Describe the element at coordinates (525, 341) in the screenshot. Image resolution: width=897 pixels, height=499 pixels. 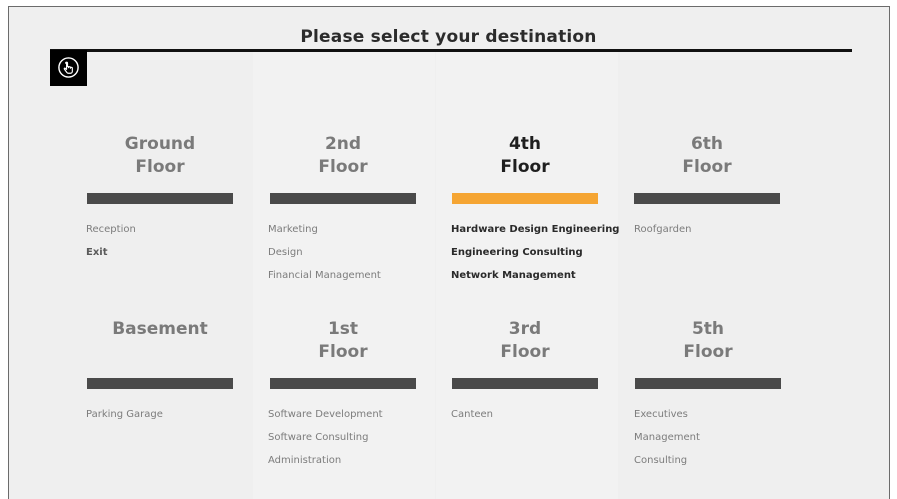
I see `floor-label: 3rd Floor` at that location.